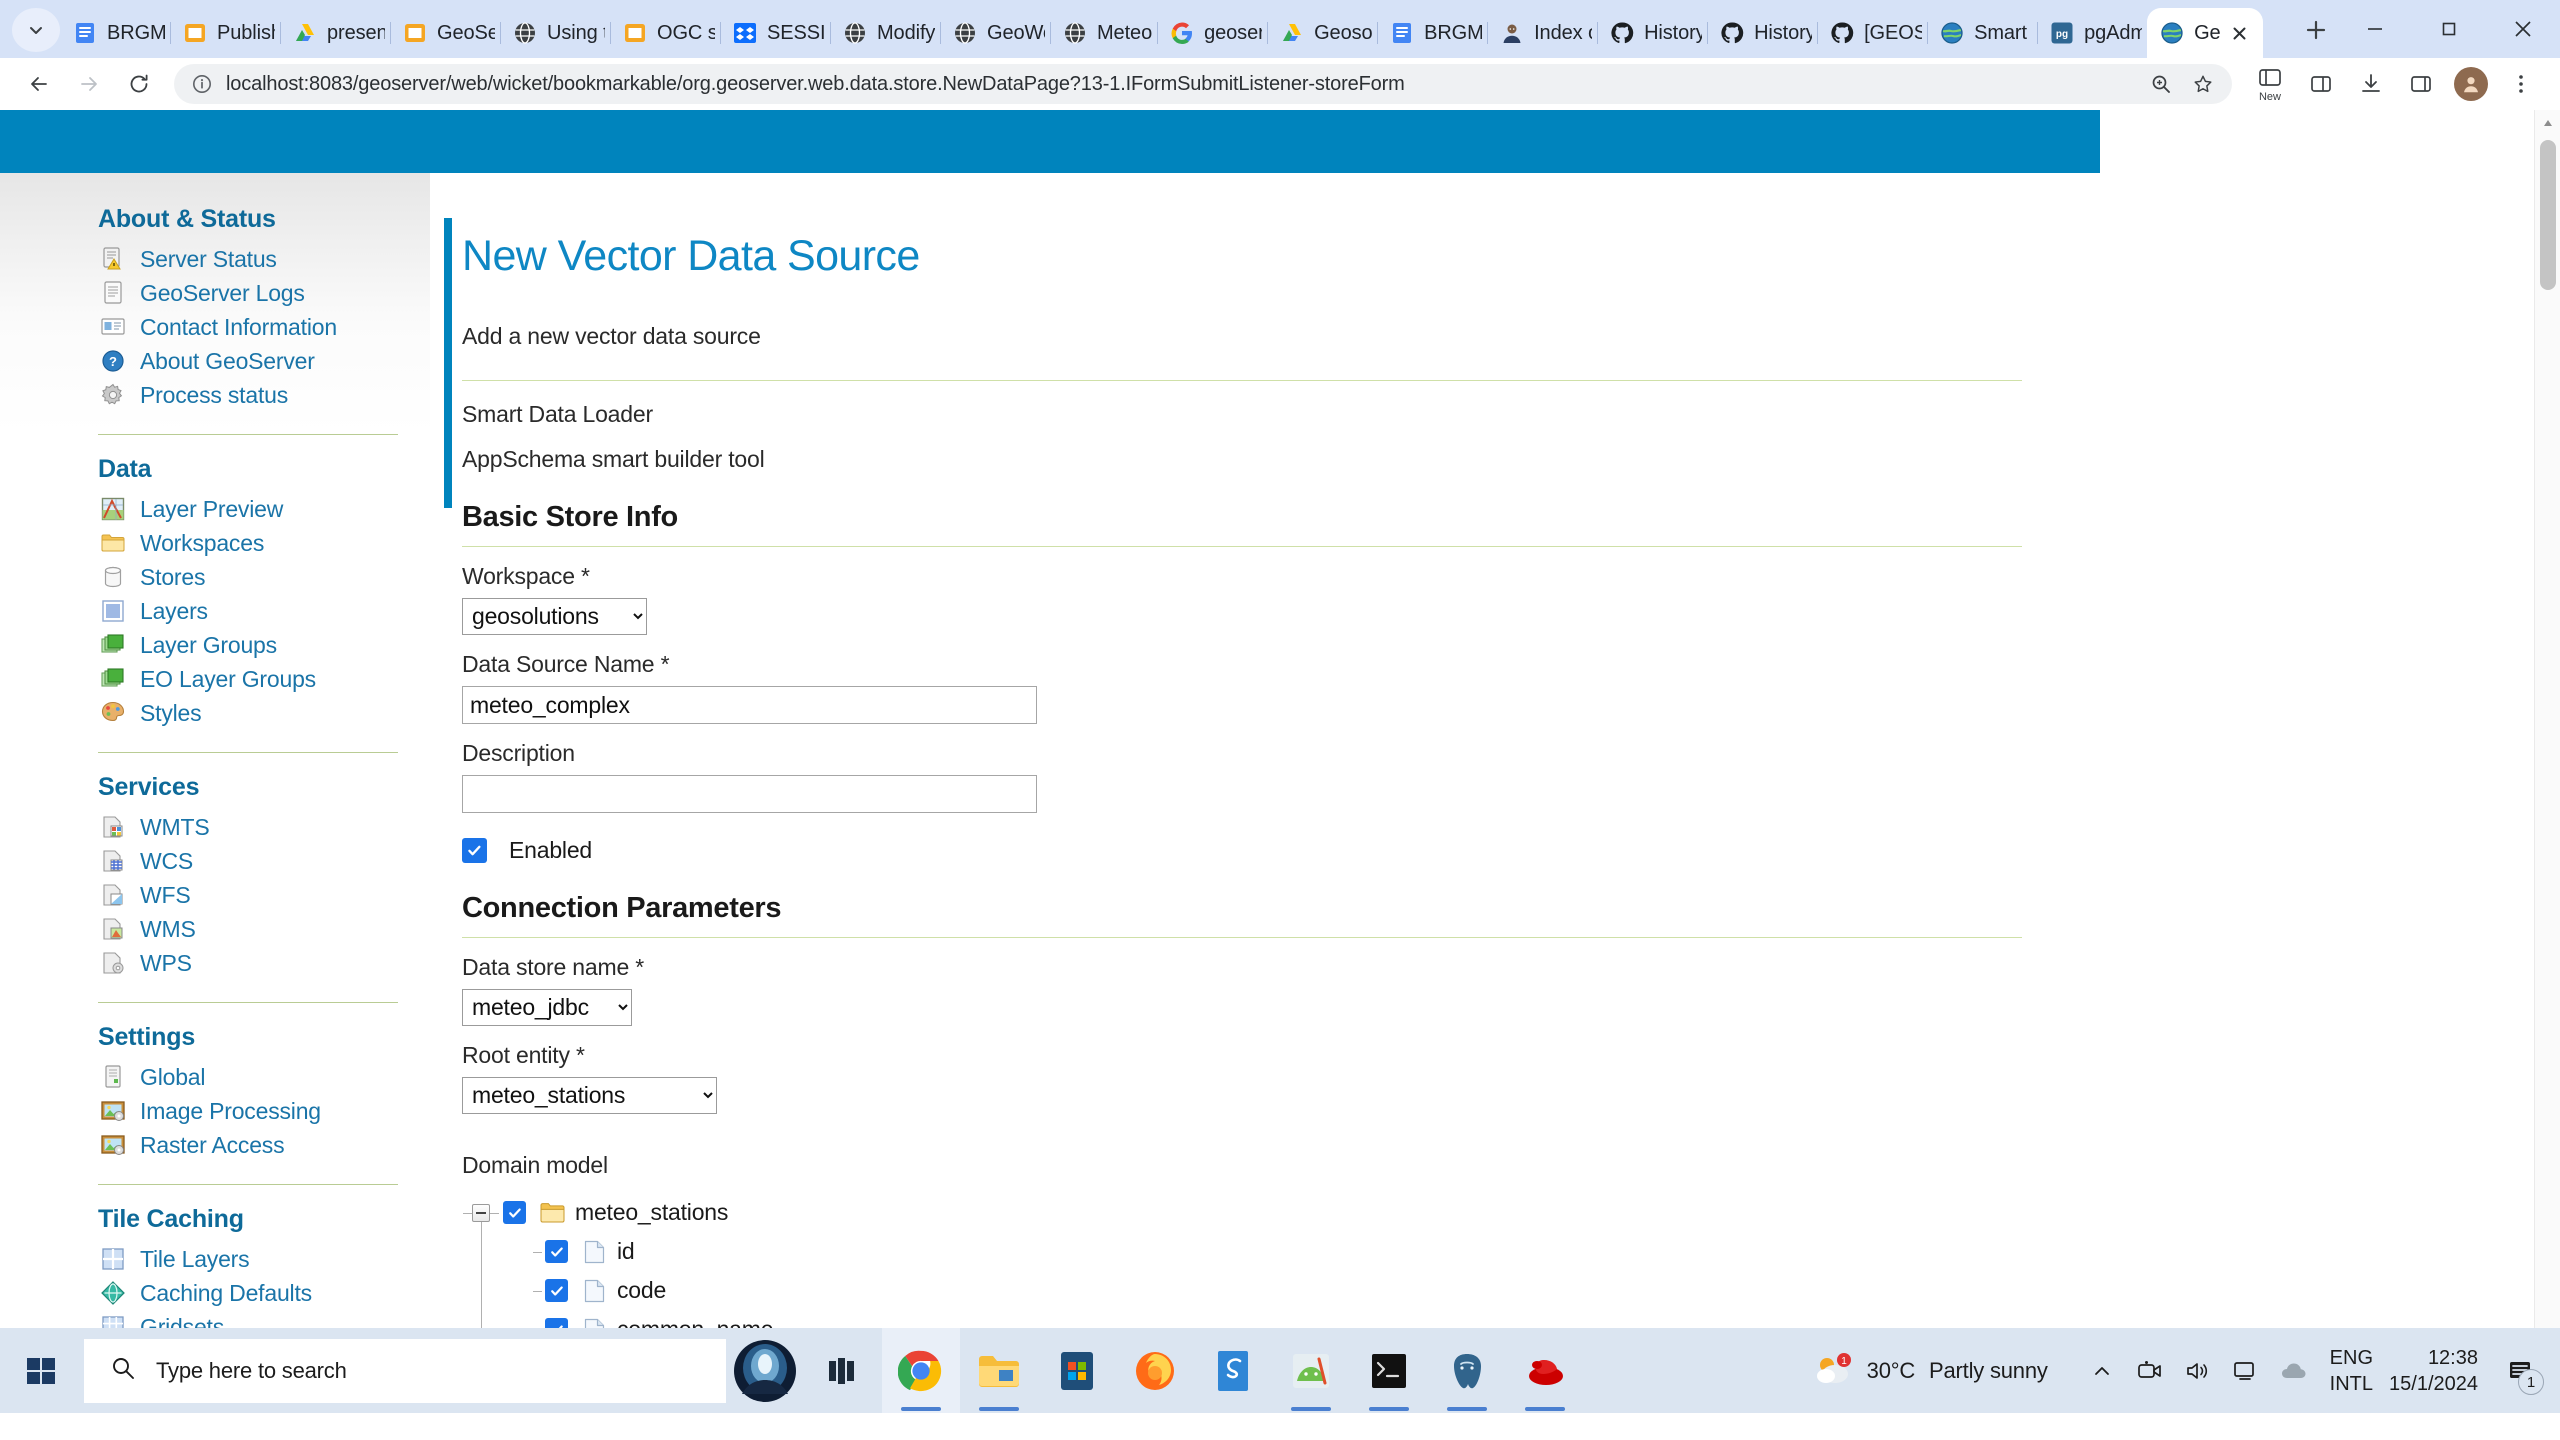 The image size is (2560, 1440). I want to click on taskbar-search-box: Type here to search, so click(405, 1370).